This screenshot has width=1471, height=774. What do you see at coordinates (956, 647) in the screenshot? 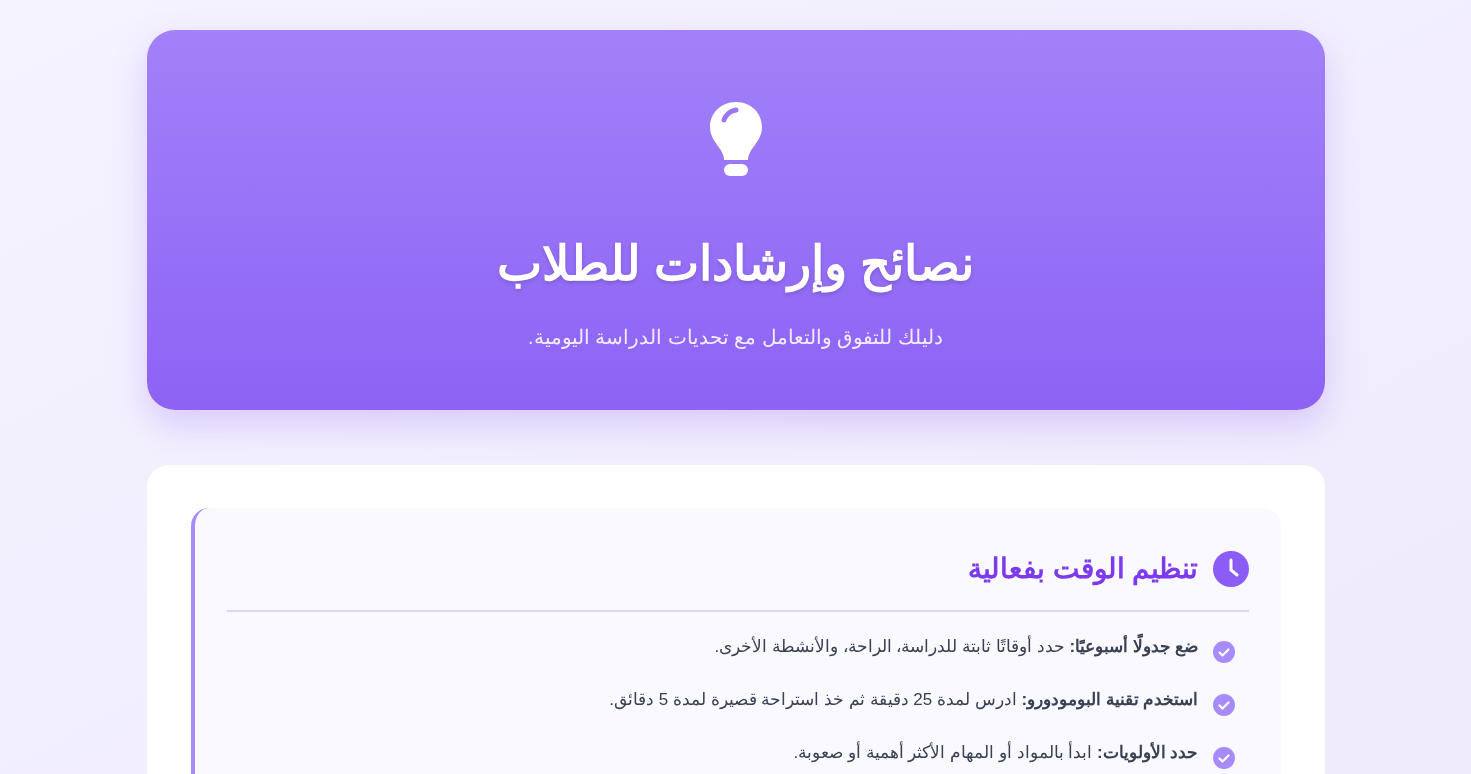
I see `tip-text: ضع جدولًا أسبوعيًا: حدد أوقاتًا ثابتة للدراسة، الراحة، والأنشطة الأخرى.` at bounding box center [956, 647].